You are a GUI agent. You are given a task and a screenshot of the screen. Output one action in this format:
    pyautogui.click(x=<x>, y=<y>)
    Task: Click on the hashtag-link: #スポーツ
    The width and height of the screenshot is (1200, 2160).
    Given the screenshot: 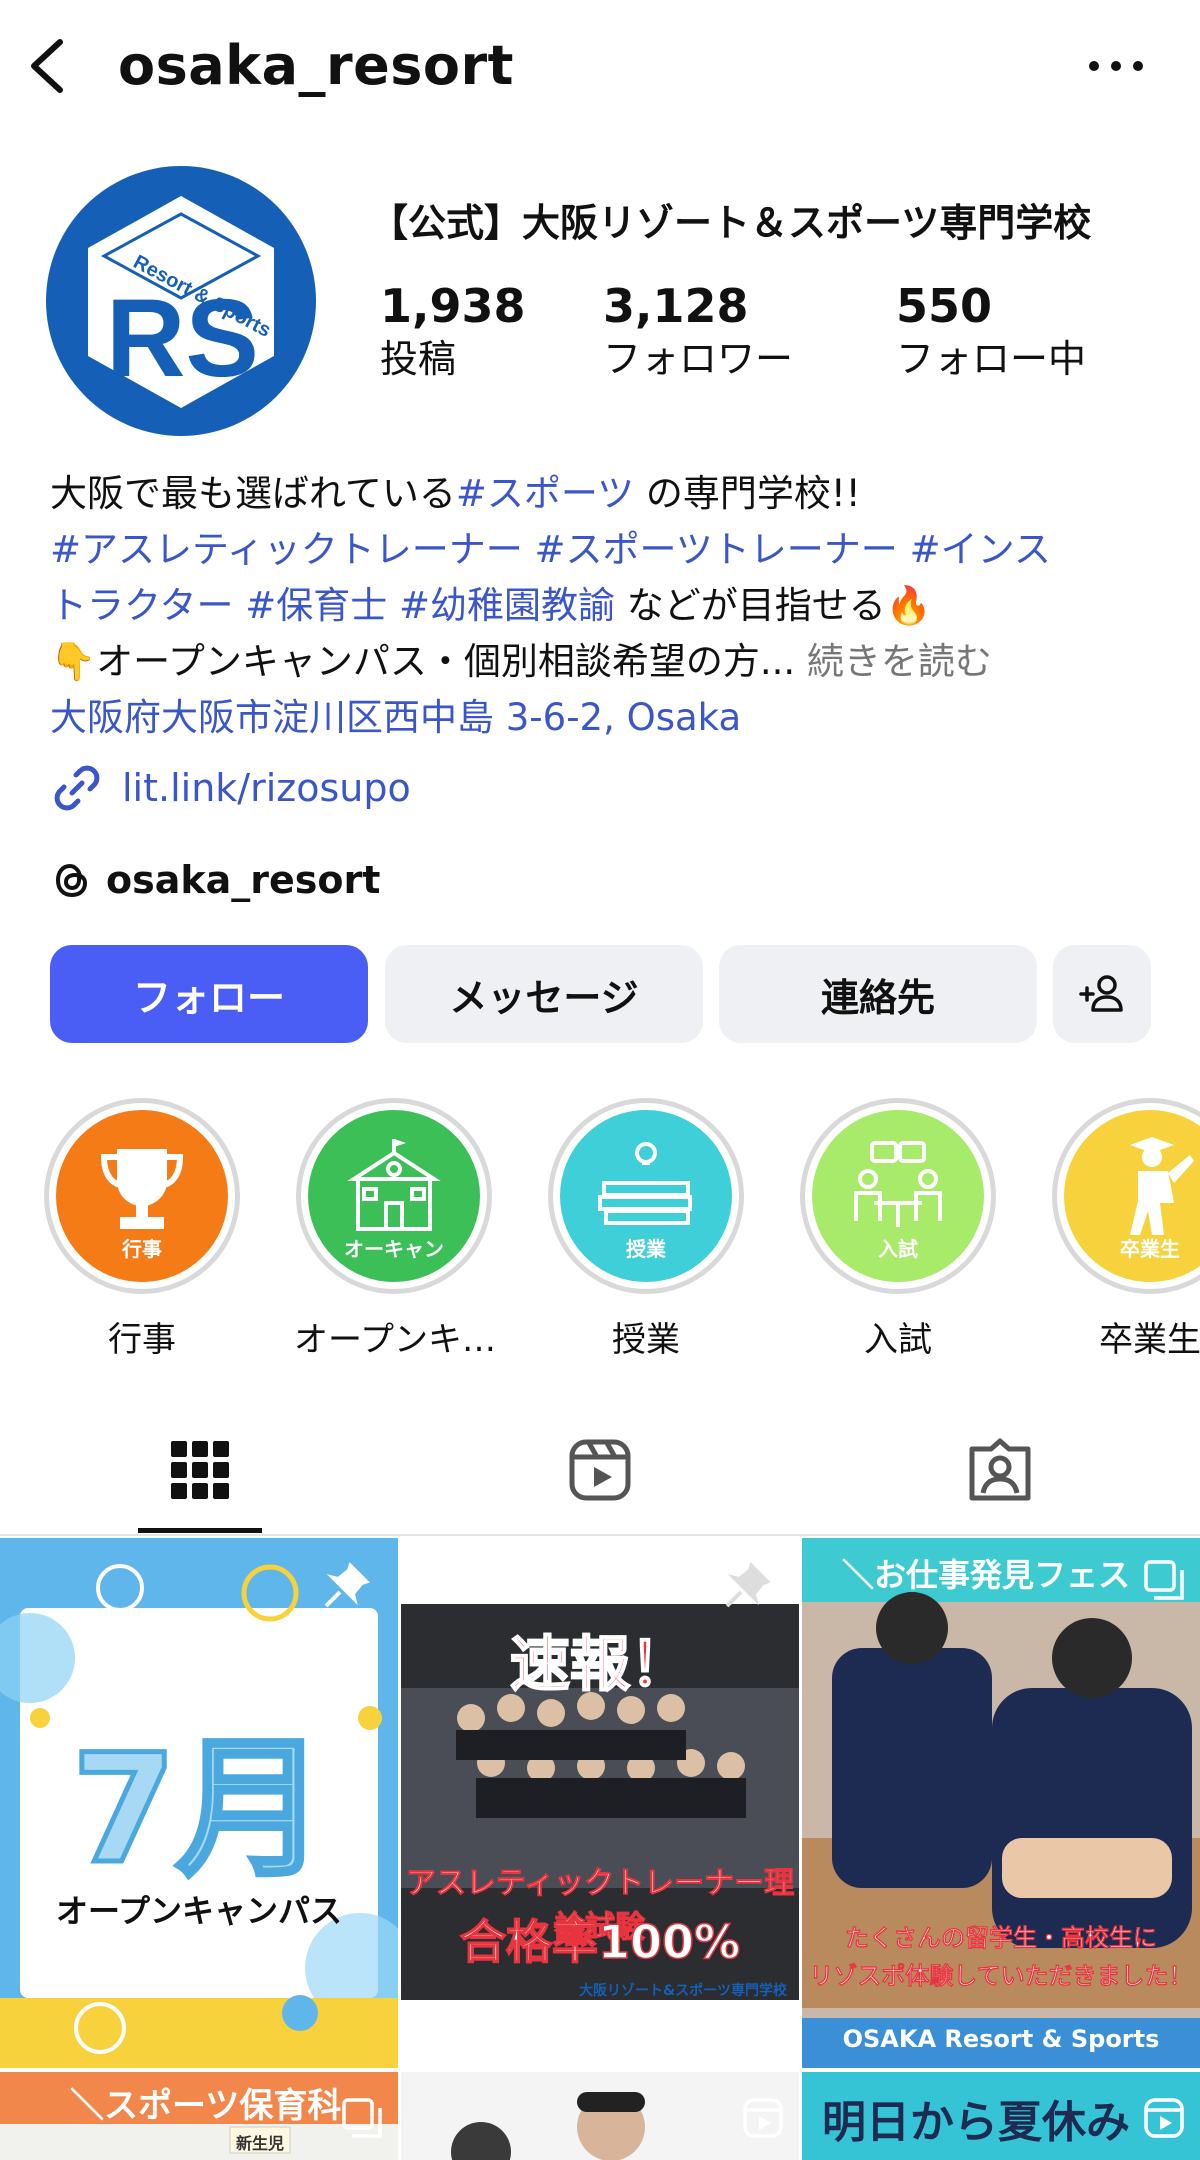 What is the action you would take?
    pyautogui.click(x=545, y=493)
    